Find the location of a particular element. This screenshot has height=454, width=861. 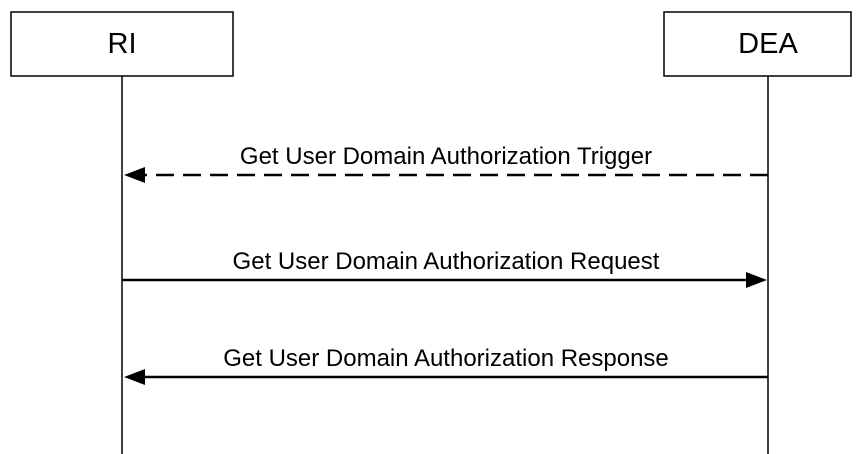

participant-ri-label: RI is located at coordinates (122, 44).